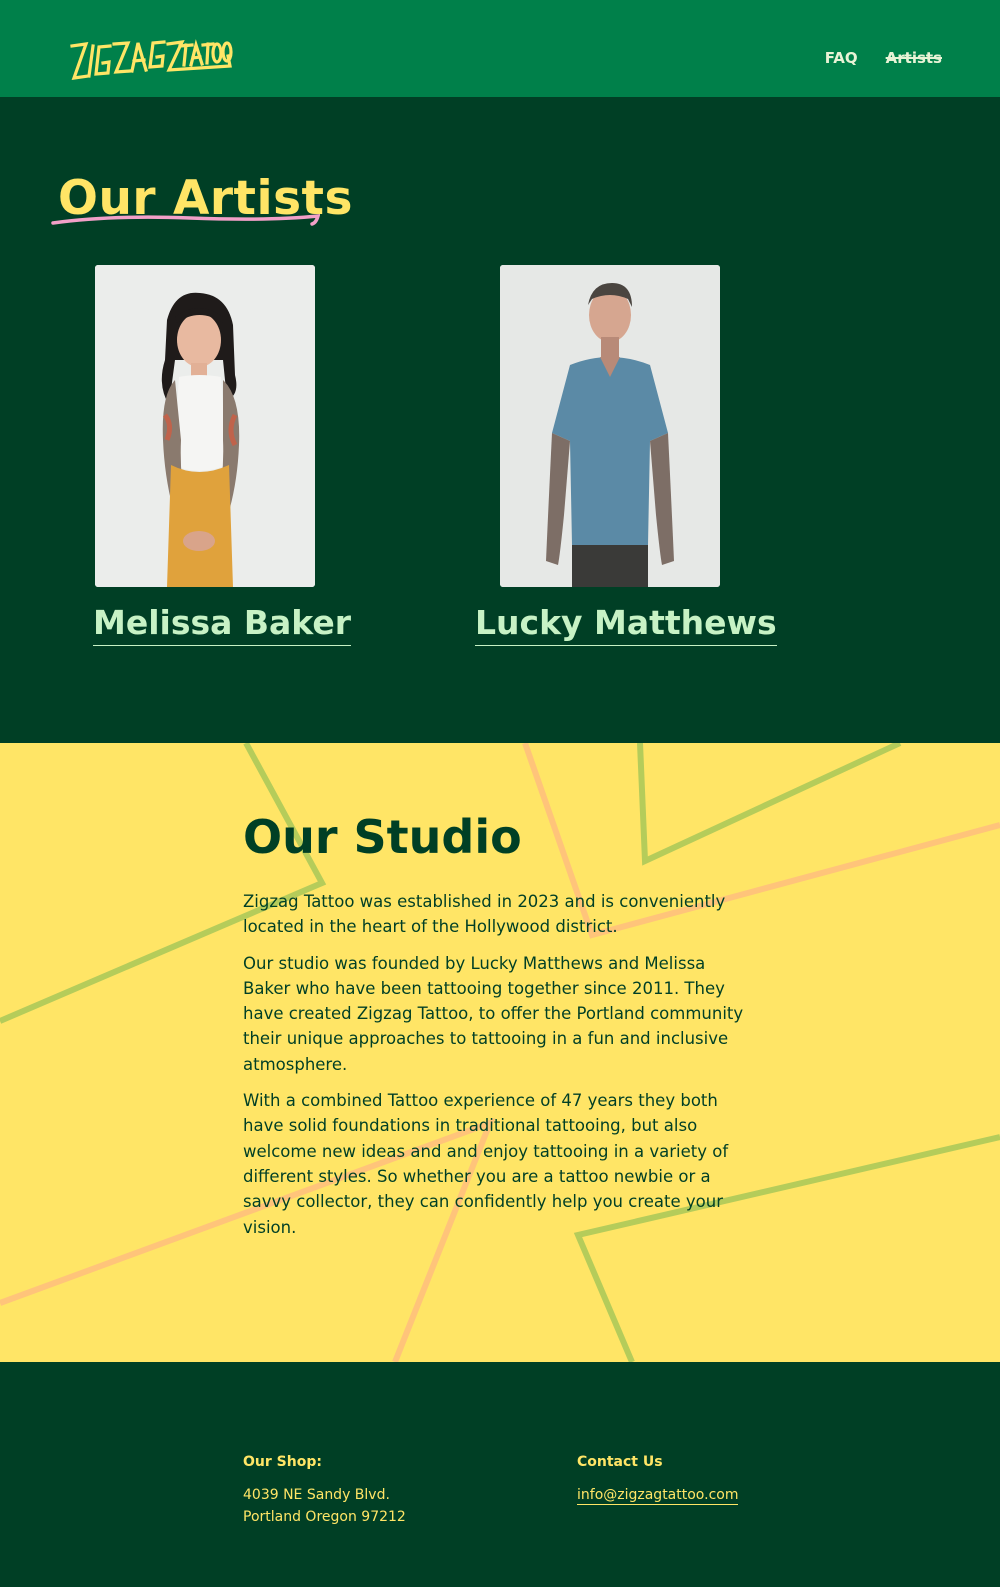 This screenshot has height=1587, width=1000. What do you see at coordinates (185, 220) in the screenshot?
I see `pink-underline-decoration` at bounding box center [185, 220].